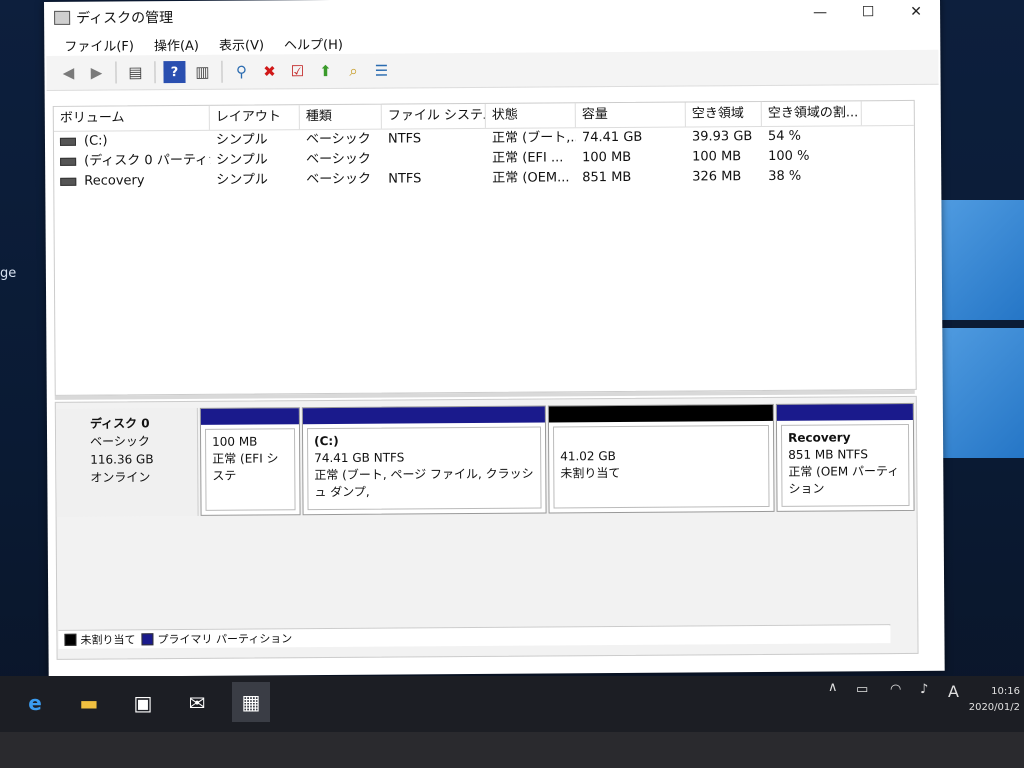 The height and width of the screenshot is (768, 1024). I want to click on console-tree-icon: ▤, so click(135, 72).